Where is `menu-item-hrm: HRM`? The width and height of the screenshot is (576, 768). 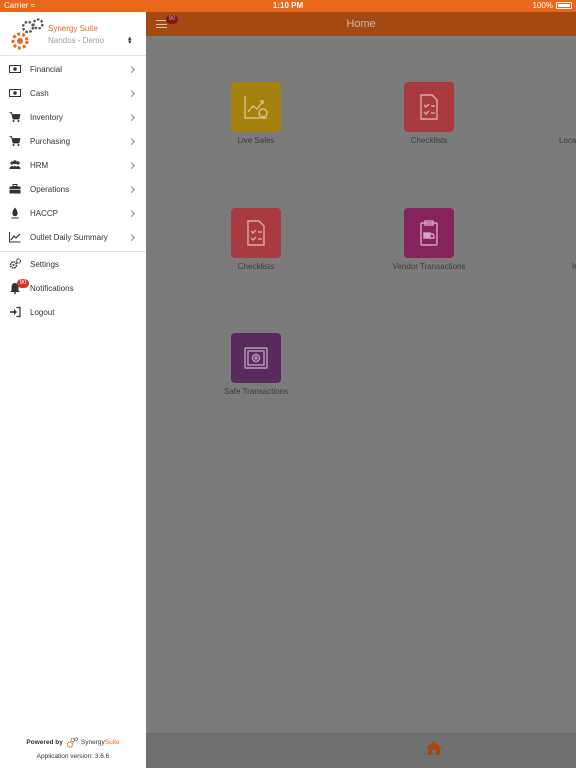
menu-item-hrm: HRM is located at coordinates (73, 165).